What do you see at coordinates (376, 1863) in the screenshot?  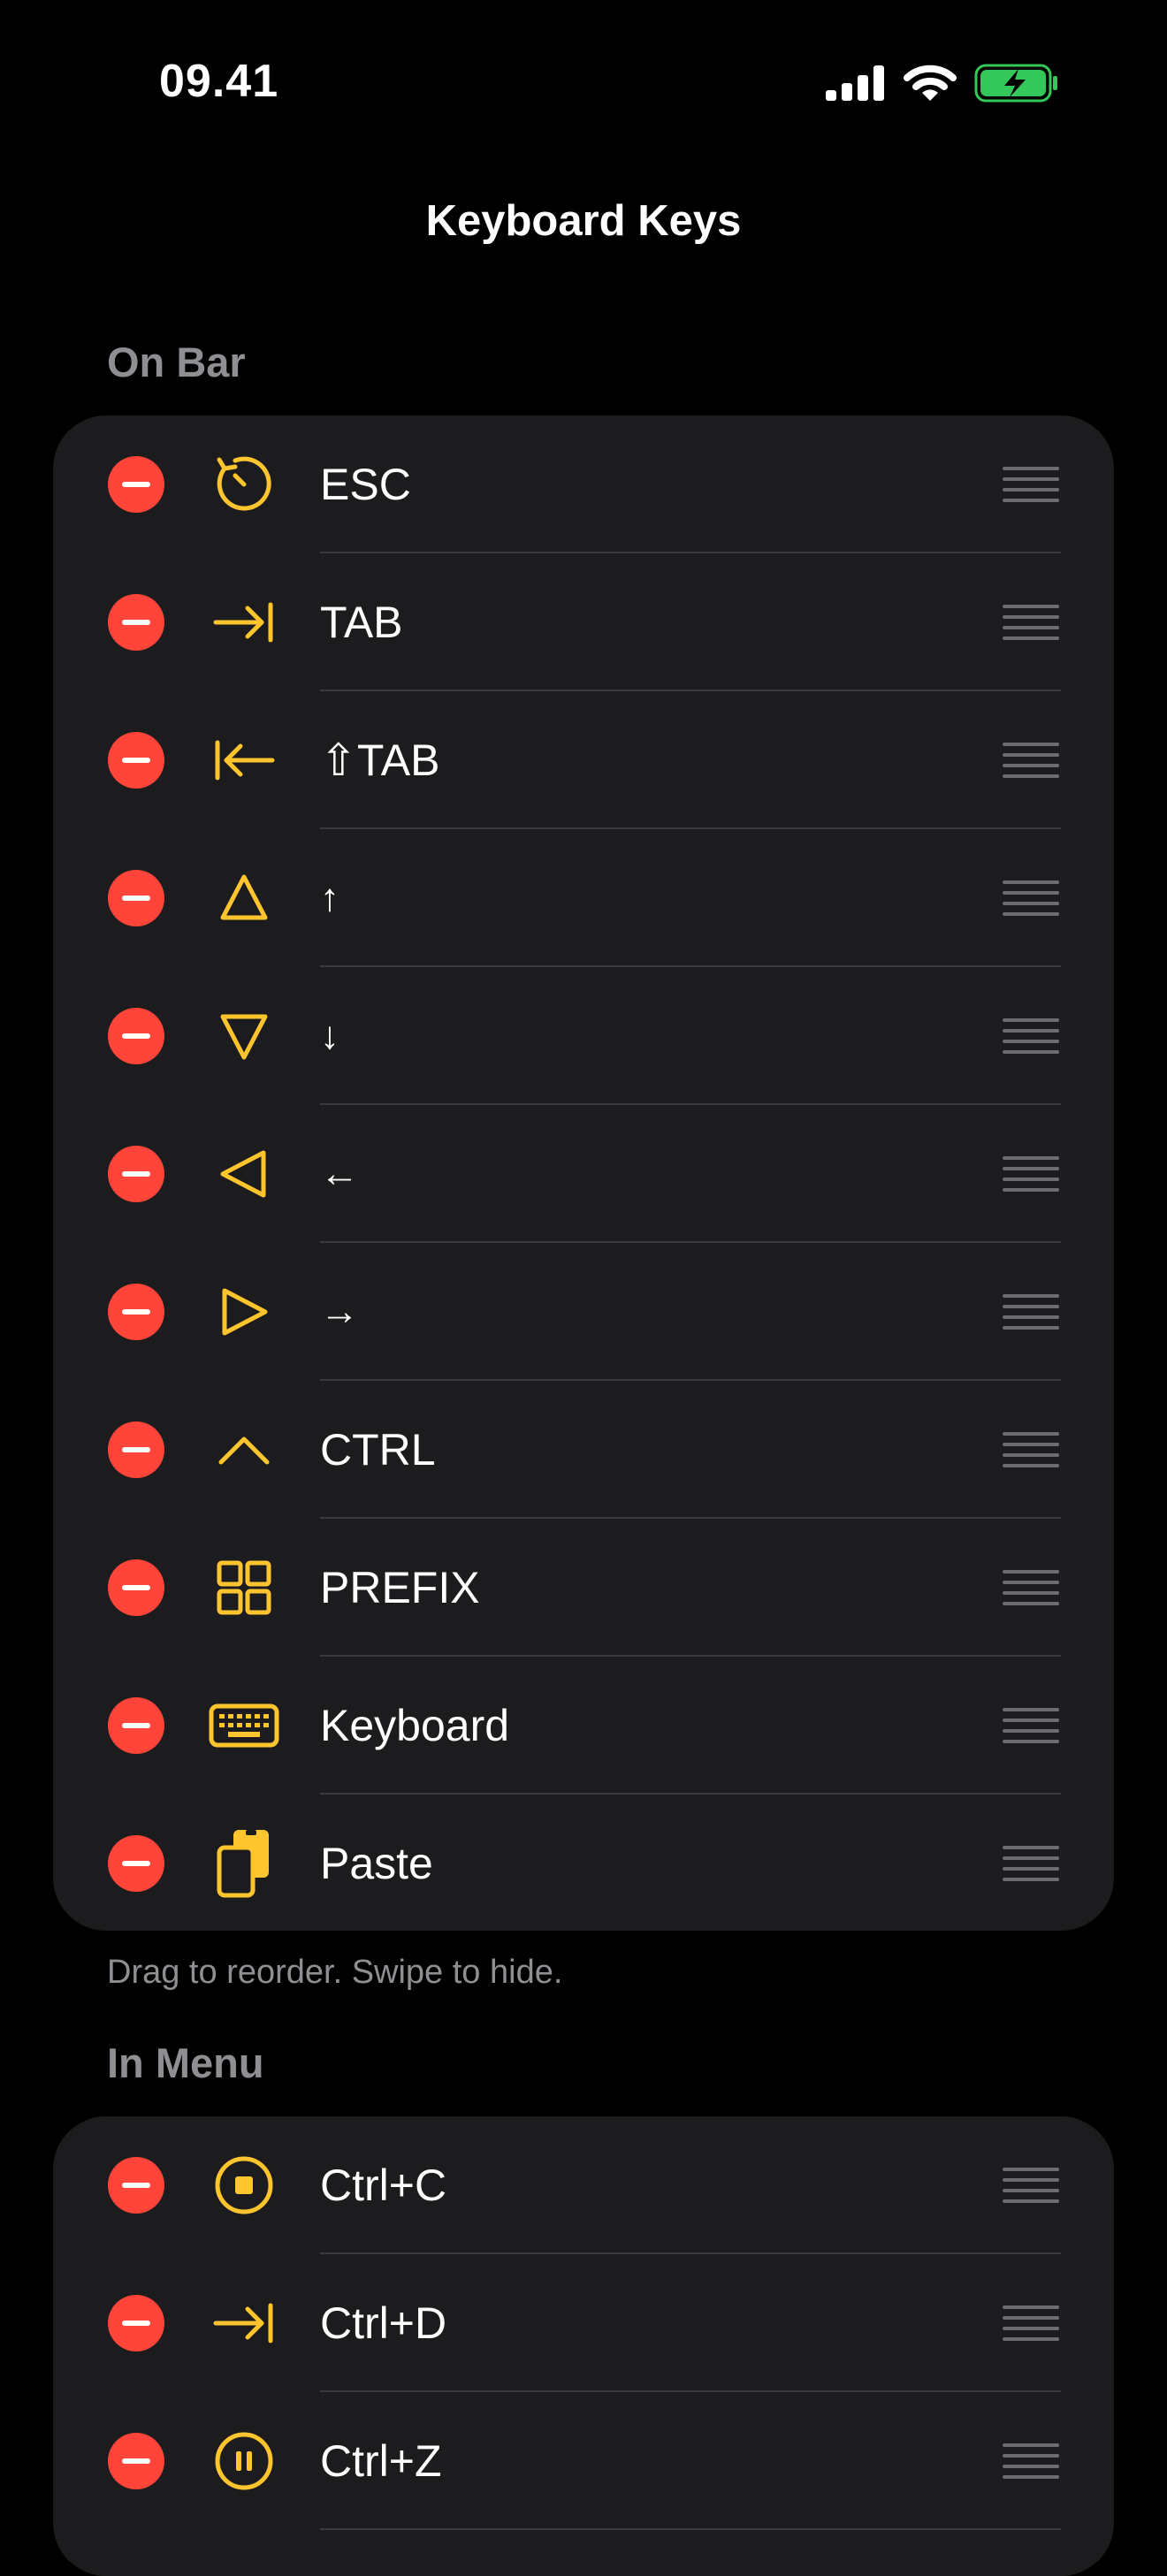 I see `key-label: Paste` at bounding box center [376, 1863].